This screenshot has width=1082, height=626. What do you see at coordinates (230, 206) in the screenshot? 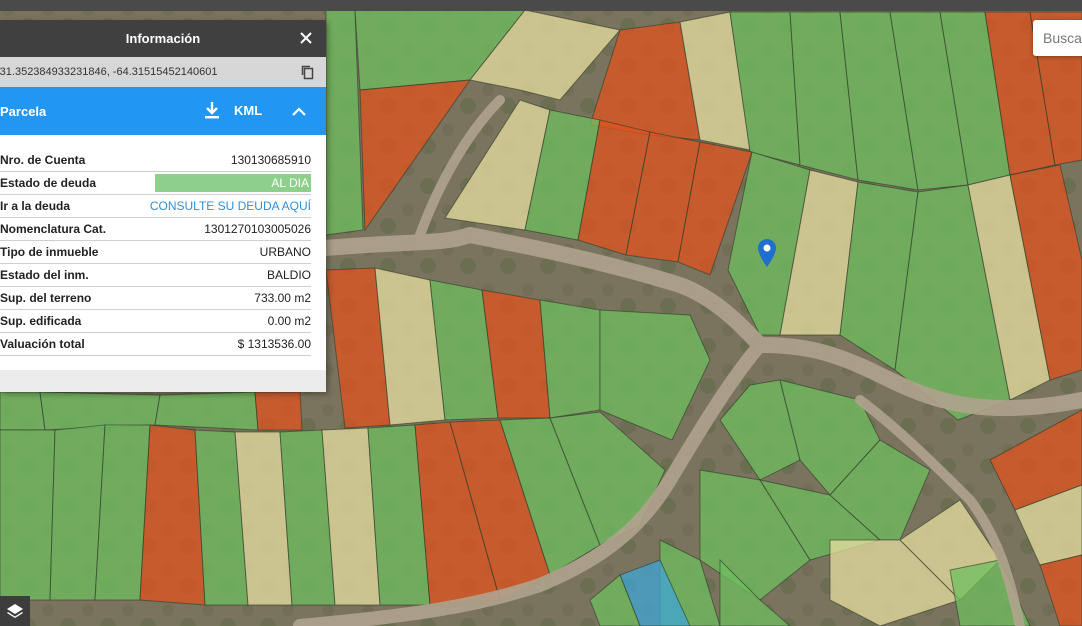
I see `debt-link: CONSULTE SU DEUDA AQUÍ` at bounding box center [230, 206].